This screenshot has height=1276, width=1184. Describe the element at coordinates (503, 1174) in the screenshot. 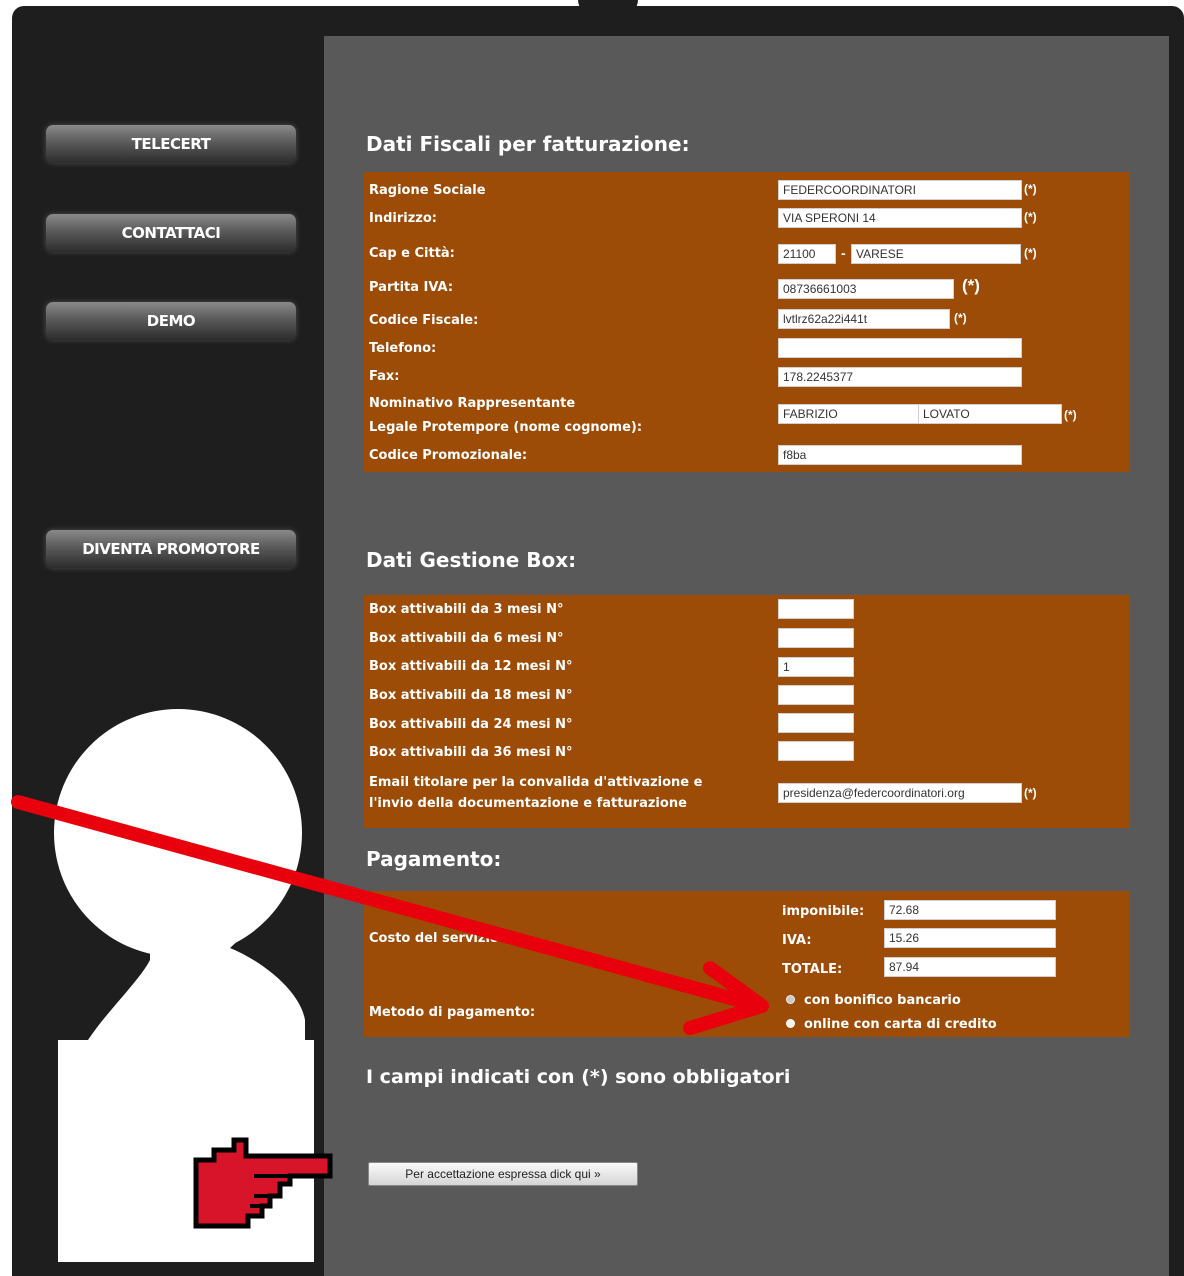

I see `accept-submit-button: Per accettazione espressa dick qui »` at that location.